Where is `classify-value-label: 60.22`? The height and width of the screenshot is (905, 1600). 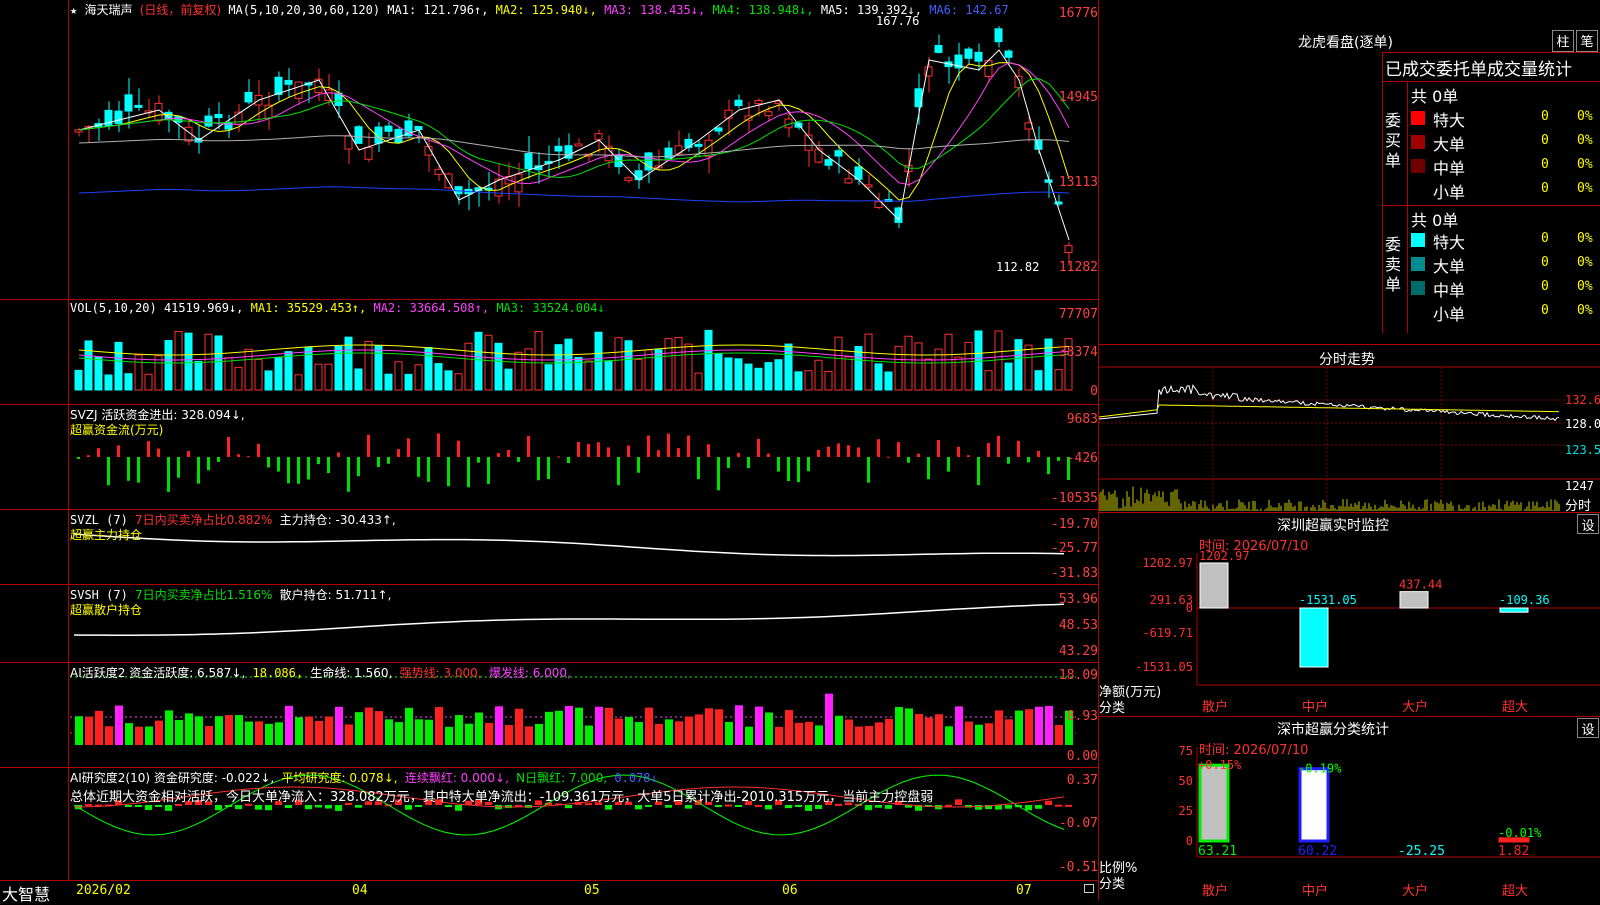
classify-value-label: 60.22 is located at coordinates (1317, 851).